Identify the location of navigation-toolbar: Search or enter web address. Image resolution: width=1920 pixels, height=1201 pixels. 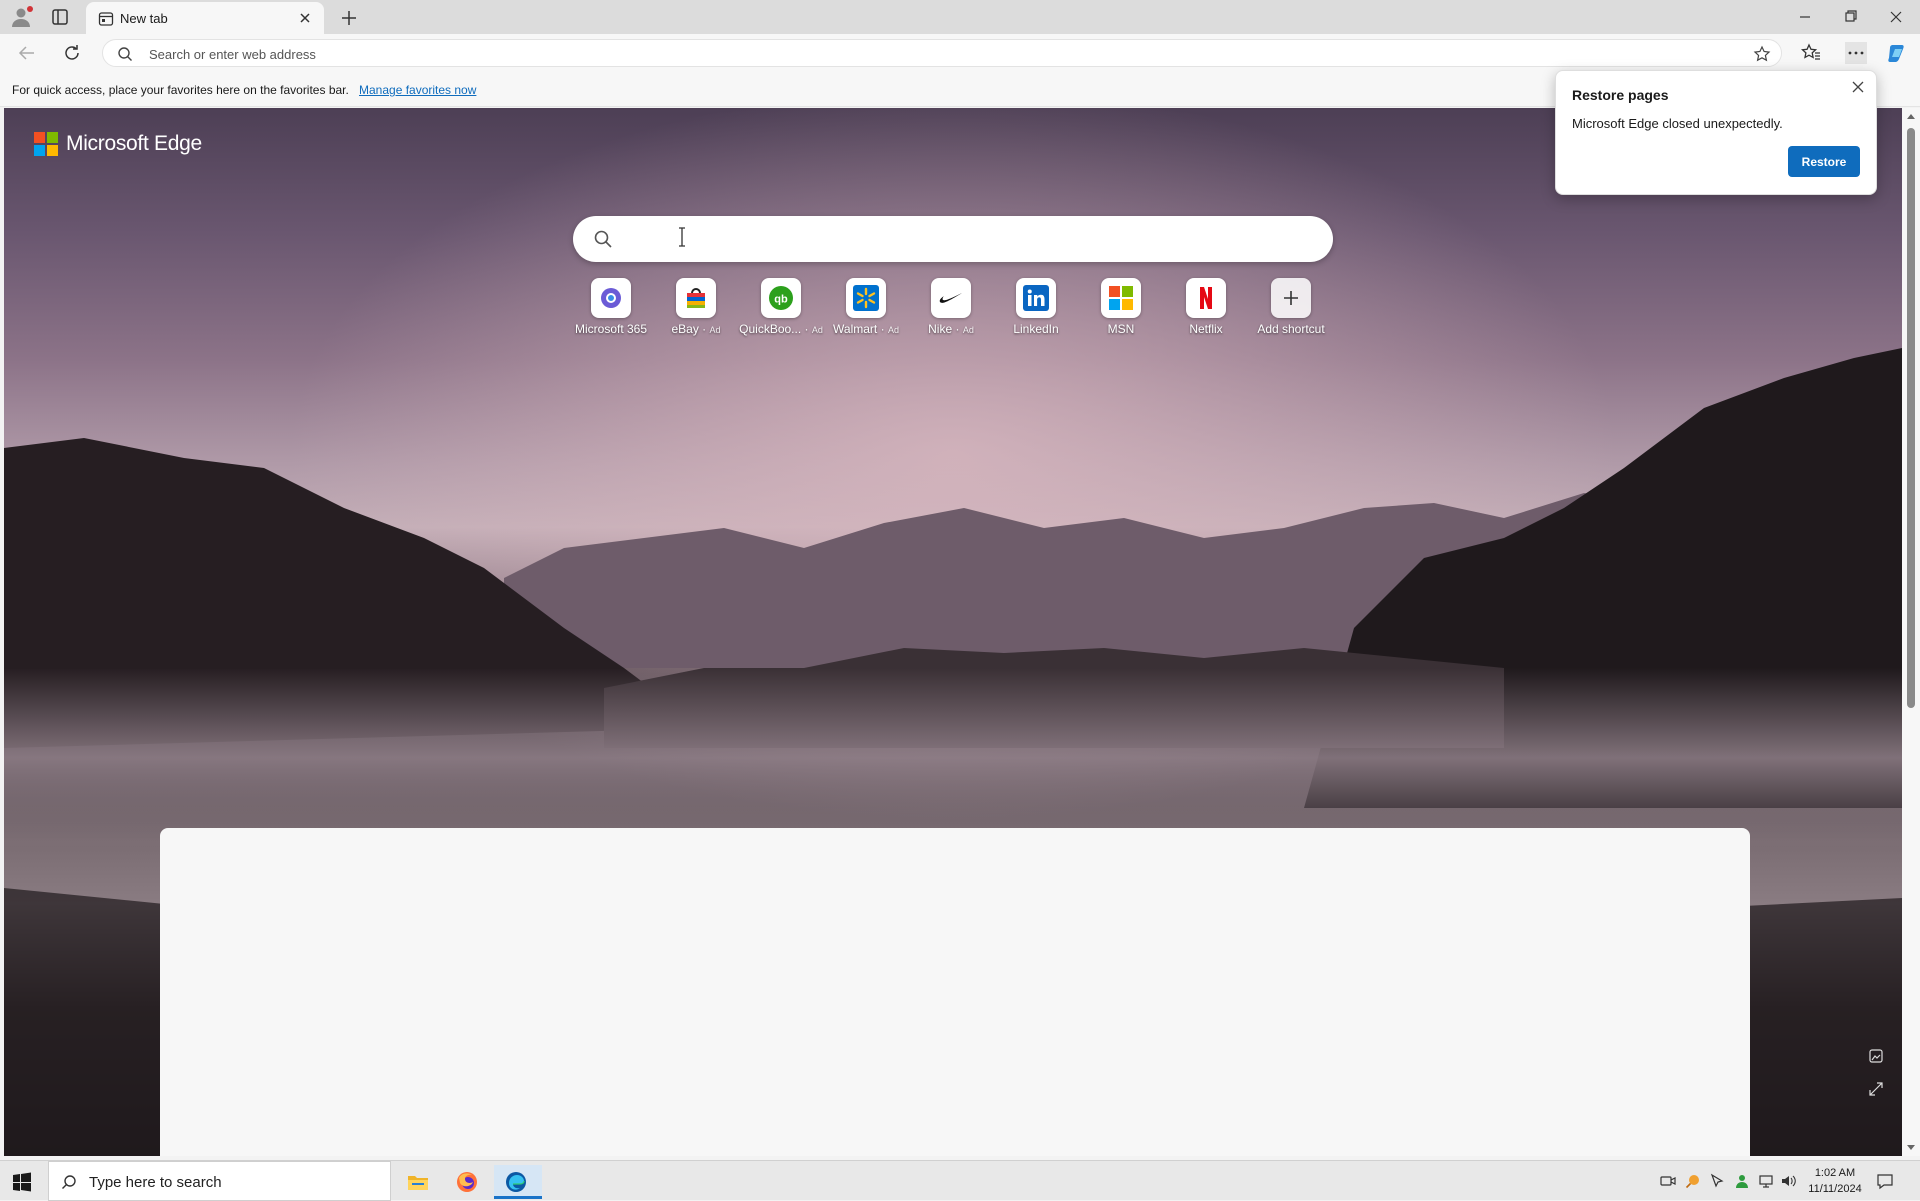
(960, 53).